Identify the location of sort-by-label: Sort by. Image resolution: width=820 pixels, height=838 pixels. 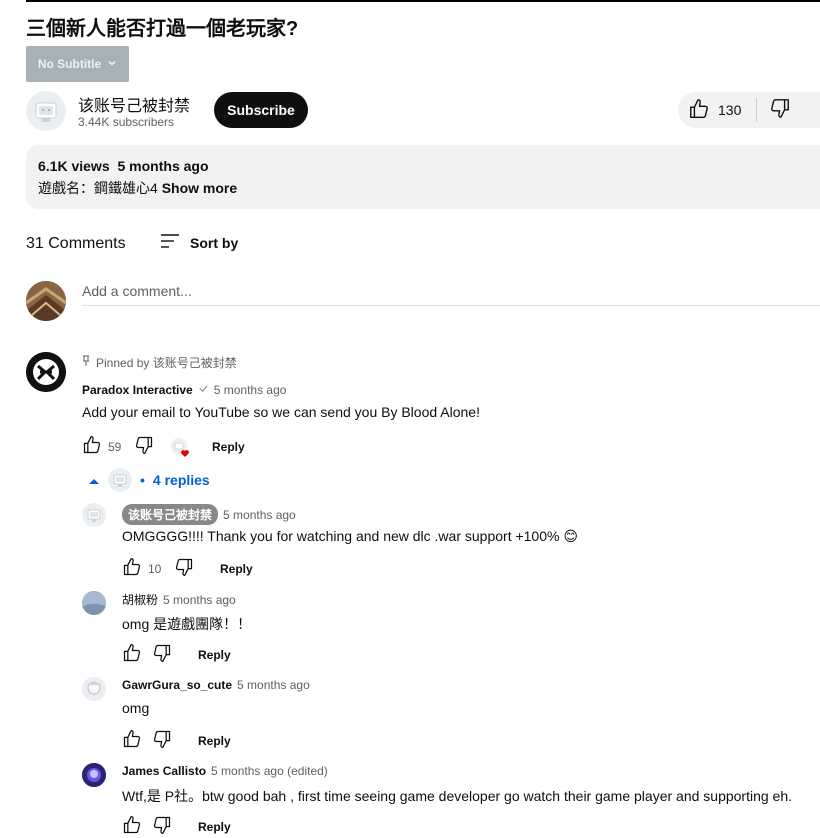
(214, 242).